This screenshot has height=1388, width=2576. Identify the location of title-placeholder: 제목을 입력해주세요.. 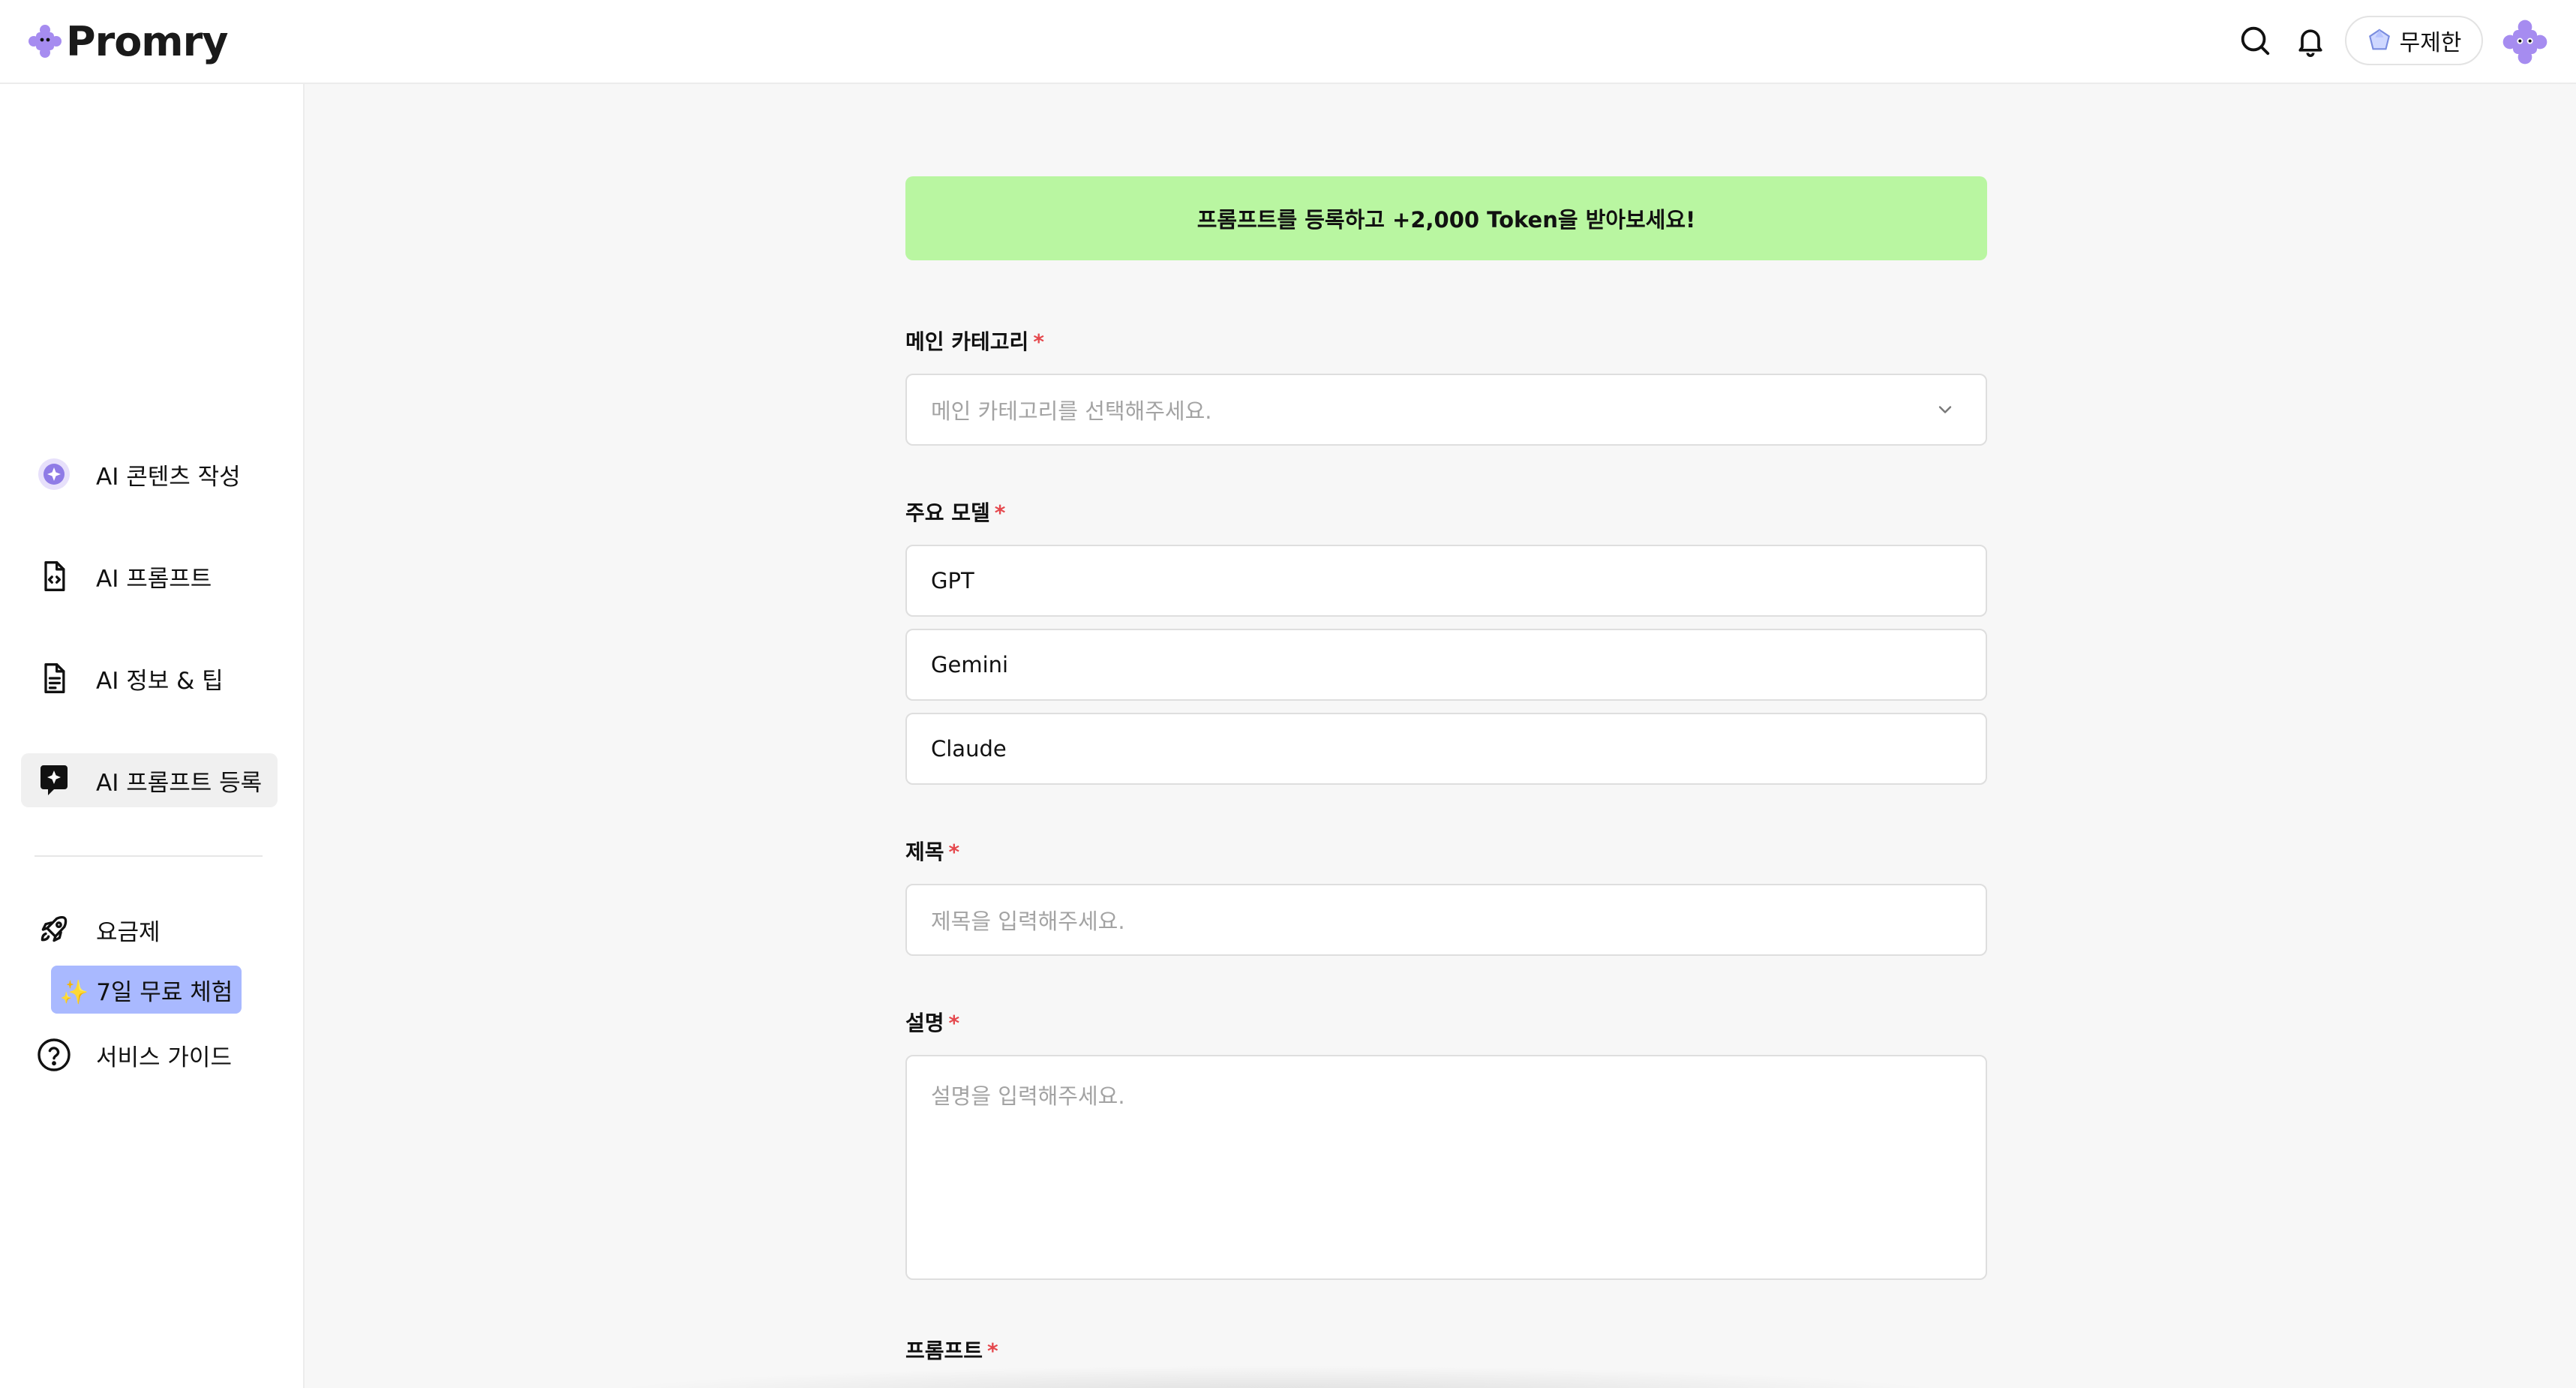
(1028, 921).